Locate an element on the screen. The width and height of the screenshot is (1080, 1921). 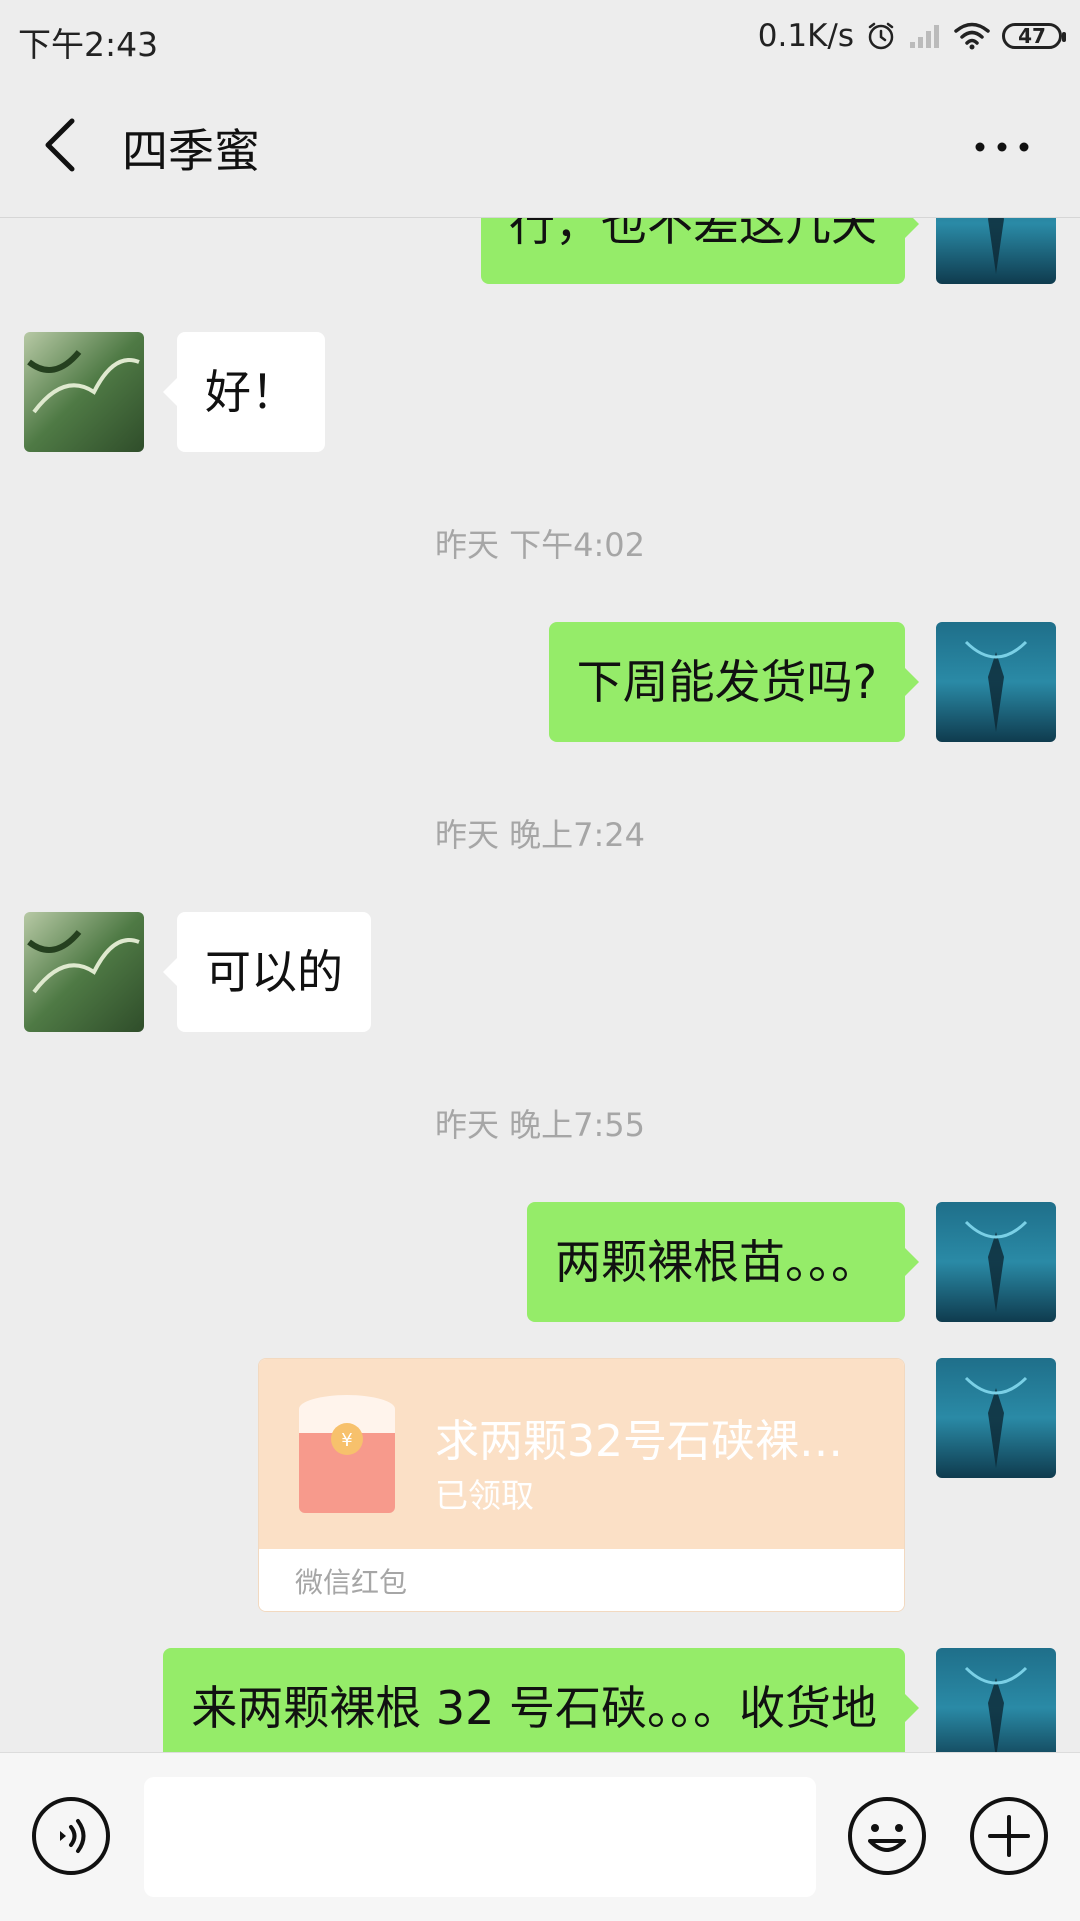
message-row: 下周能发货吗? is located at coordinates (540, 682).